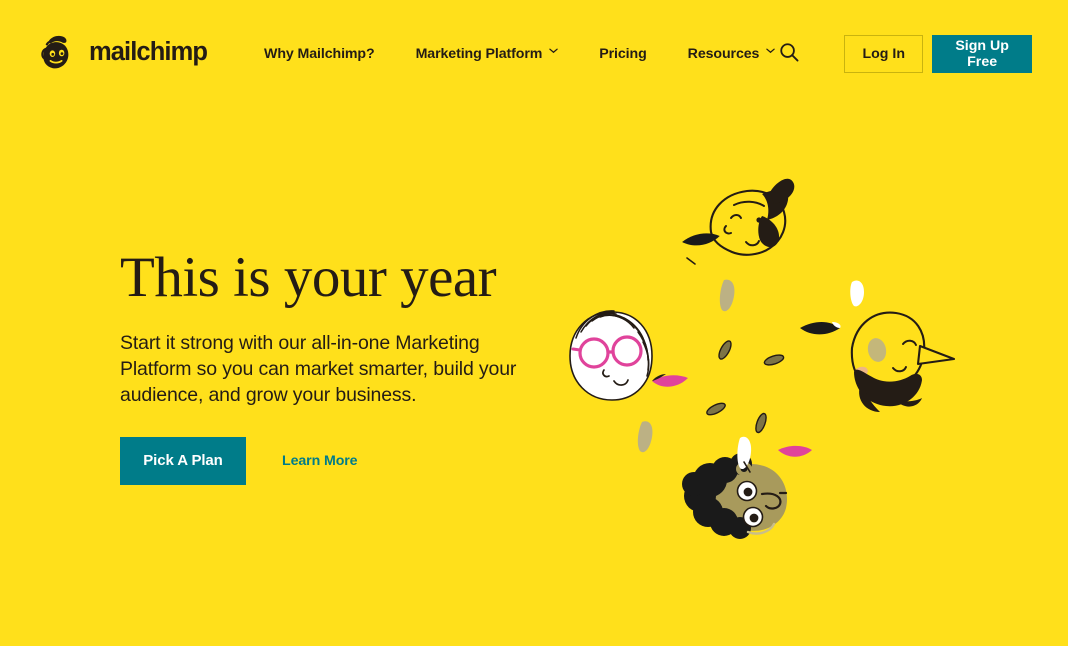  I want to click on log-in-button: Log In, so click(884, 54).